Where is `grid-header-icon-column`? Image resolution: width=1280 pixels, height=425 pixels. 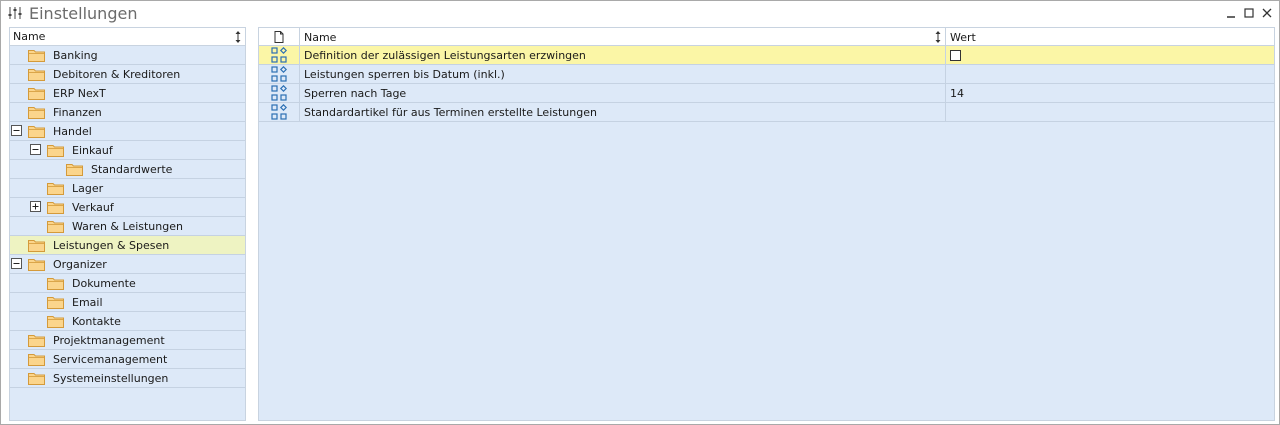 grid-header-icon-column is located at coordinates (279, 37).